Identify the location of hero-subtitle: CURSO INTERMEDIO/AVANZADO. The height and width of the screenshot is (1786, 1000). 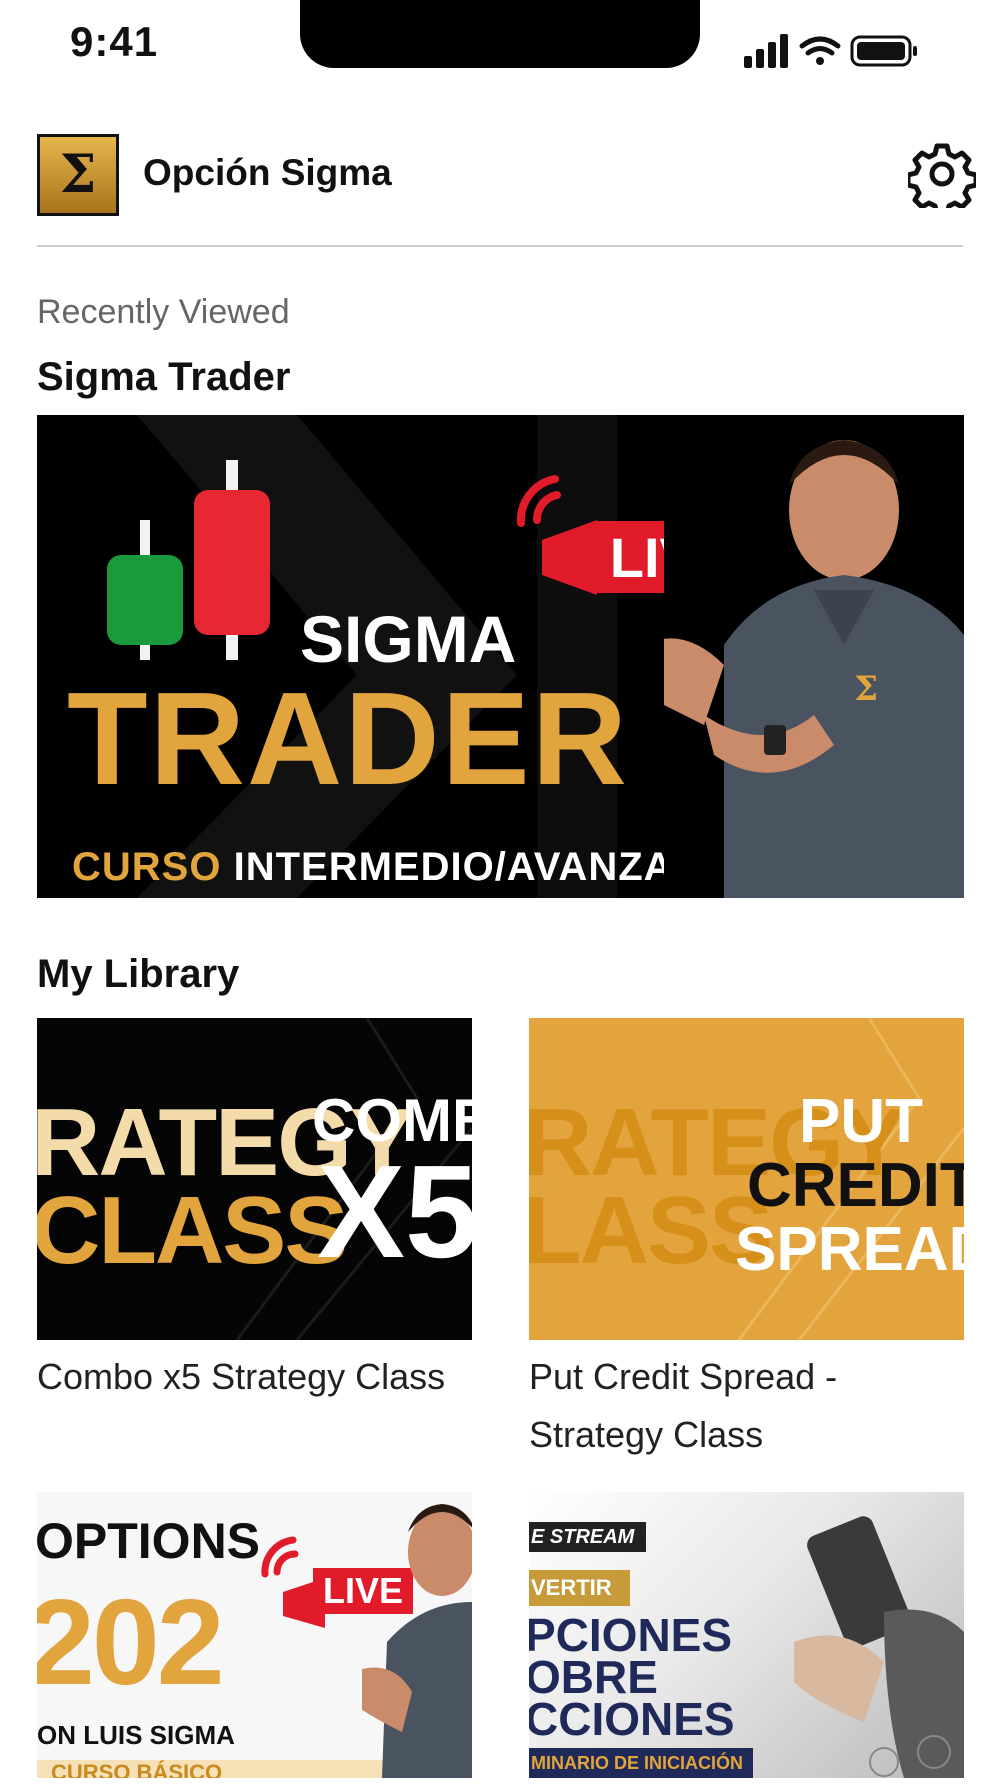
(404, 867).